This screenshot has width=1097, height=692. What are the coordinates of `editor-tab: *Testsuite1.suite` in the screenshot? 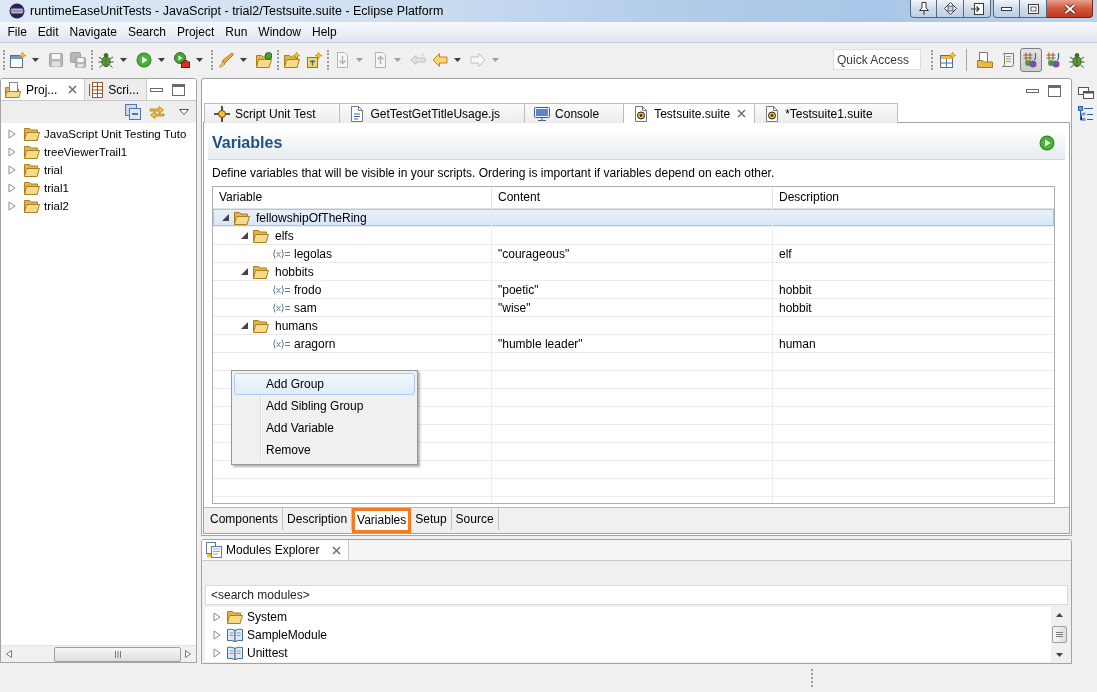 It's located at (826, 113).